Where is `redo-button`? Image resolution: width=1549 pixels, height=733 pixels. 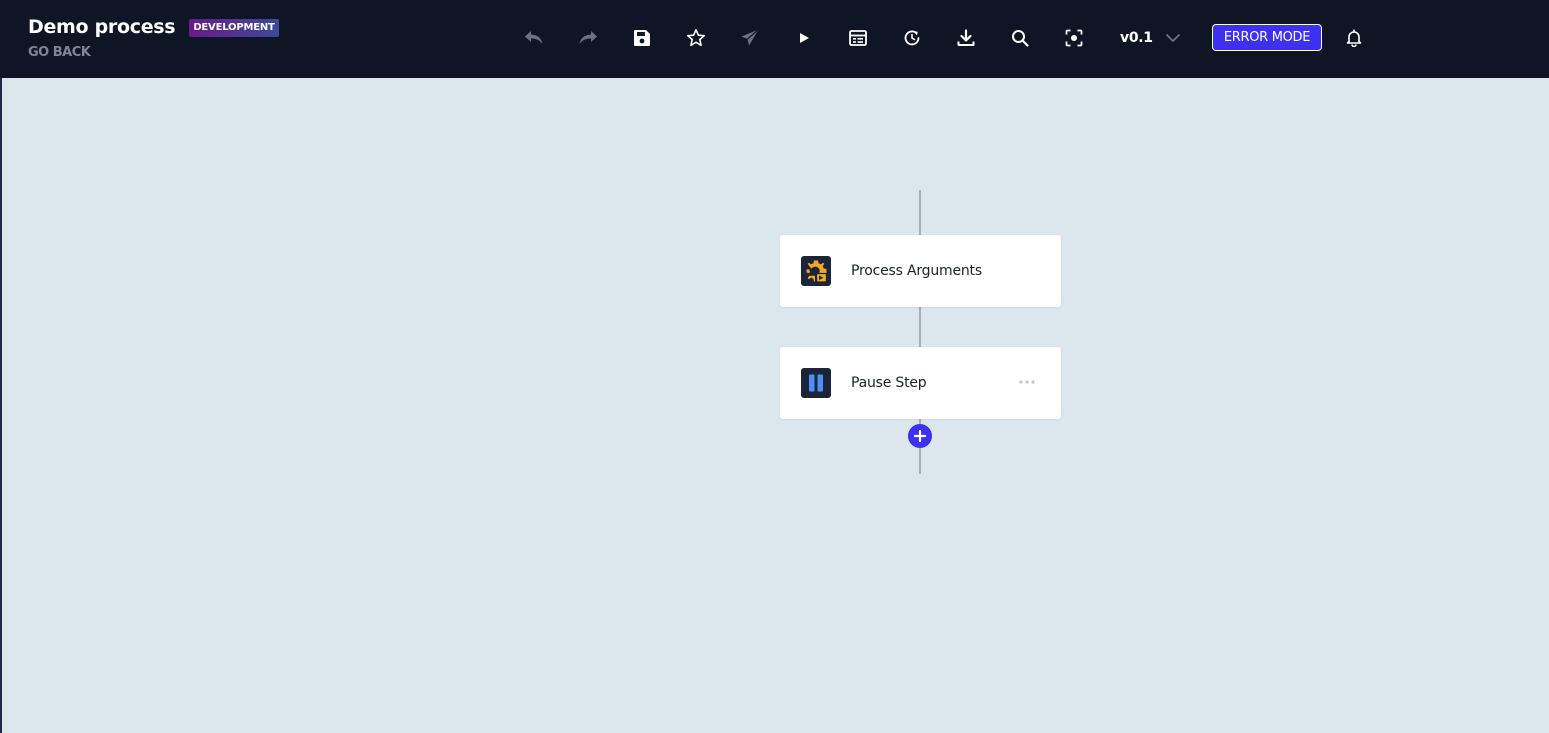
redo-button is located at coordinates (588, 38).